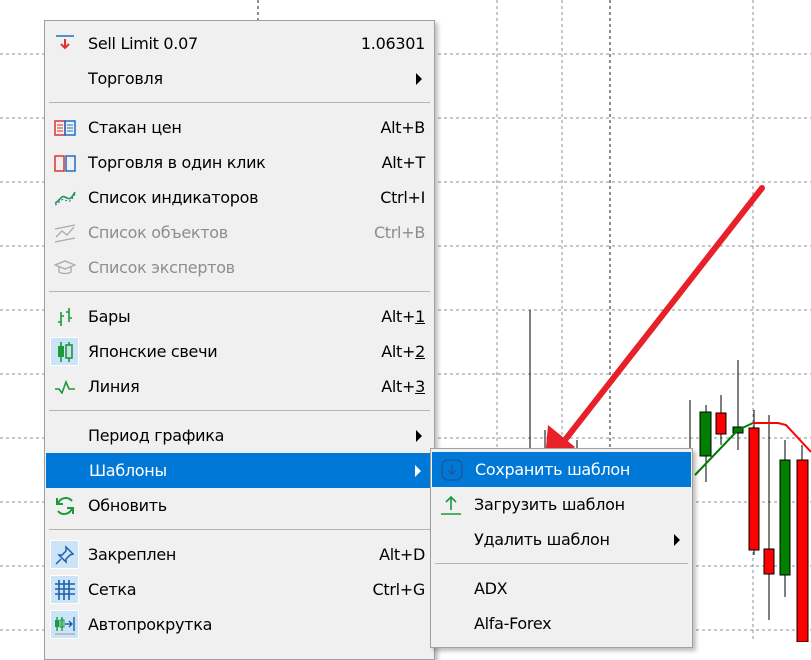  What do you see at coordinates (239, 232) in the screenshot?
I see `menu-item-objects-list: Список объектов Ctrl+B` at bounding box center [239, 232].